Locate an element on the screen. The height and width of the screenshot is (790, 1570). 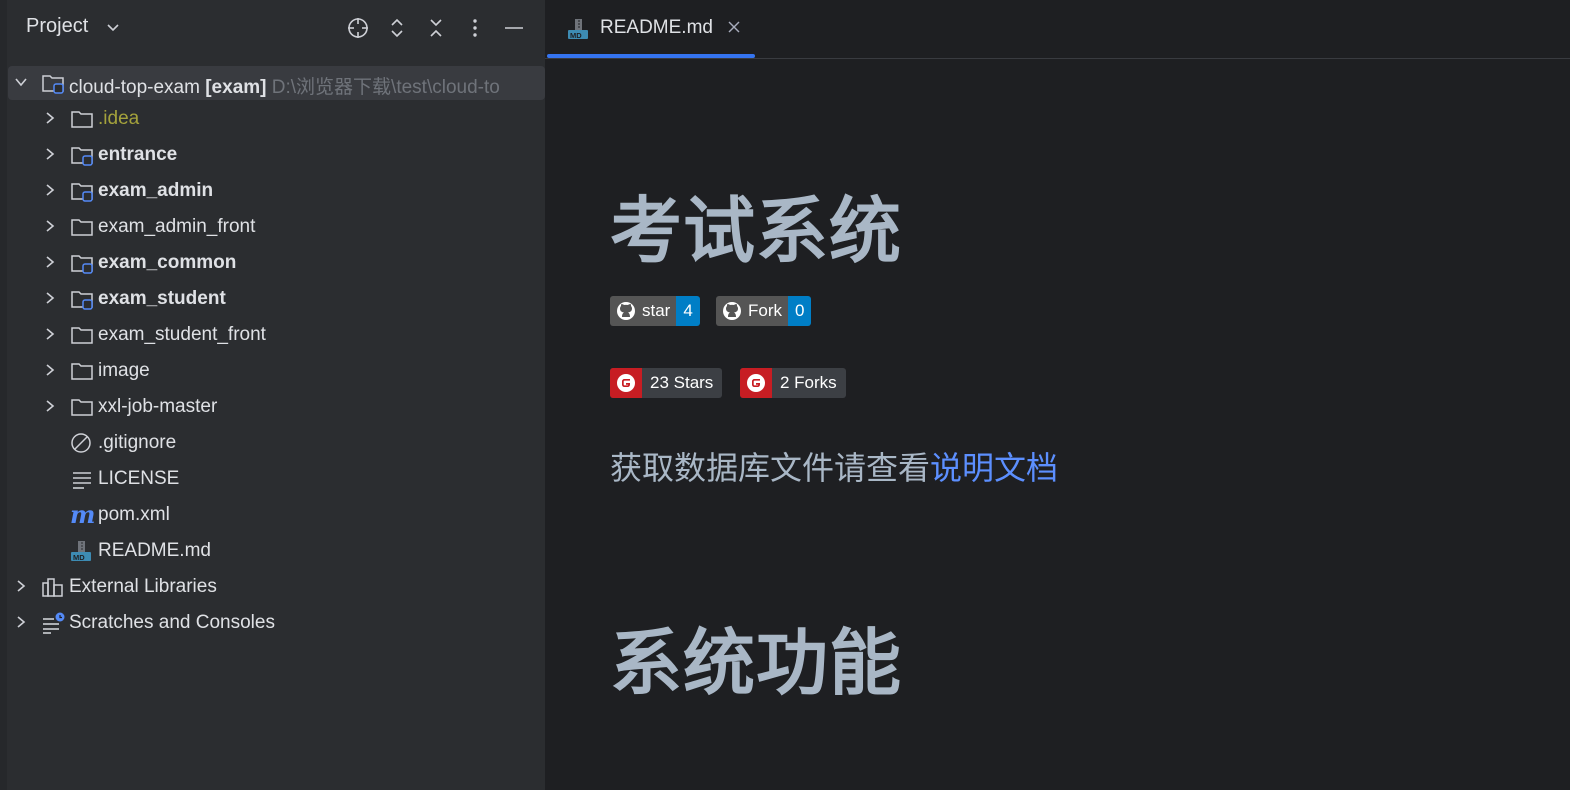
github-fork-badge: Fork 0 is located at coordinates (764, 311).